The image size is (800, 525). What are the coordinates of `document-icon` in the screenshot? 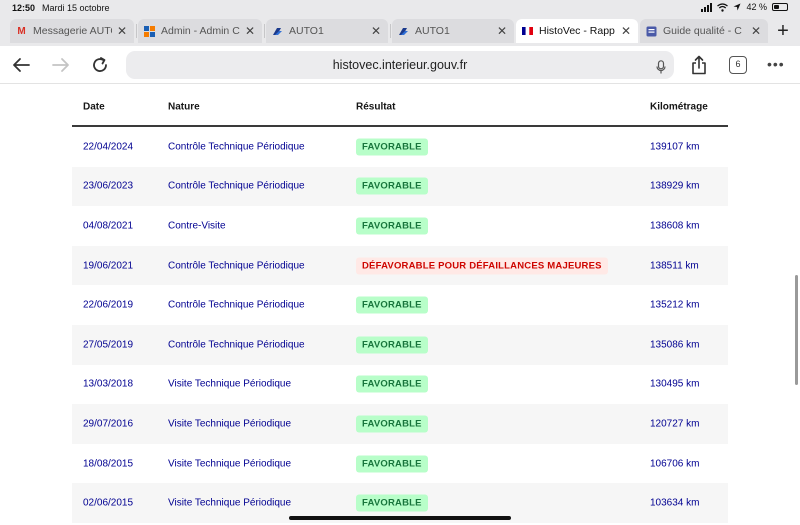 It's located at (651, 31).